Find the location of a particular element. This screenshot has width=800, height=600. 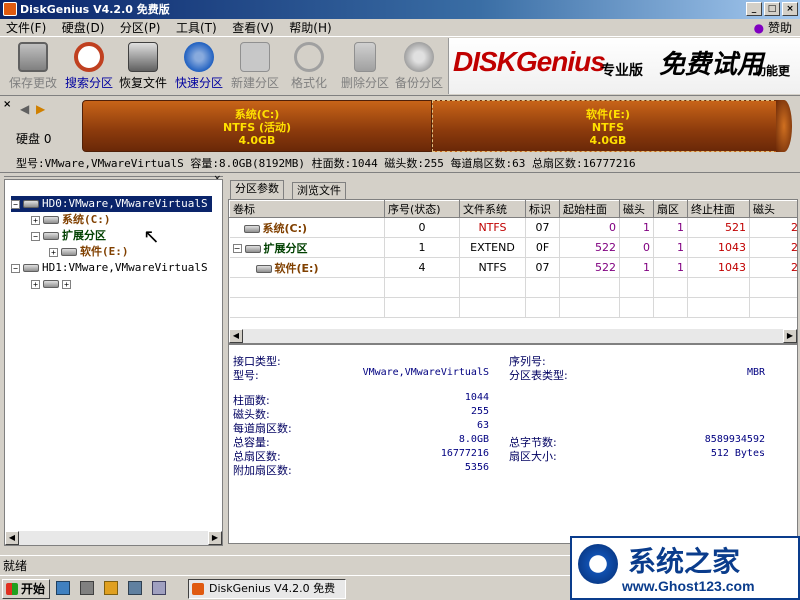

toolbar: 保存更改 搜索分区 恢复文件 快速分区 新建分区 格式化 删除分区 备份分区 is located at coordinates (224, 66).